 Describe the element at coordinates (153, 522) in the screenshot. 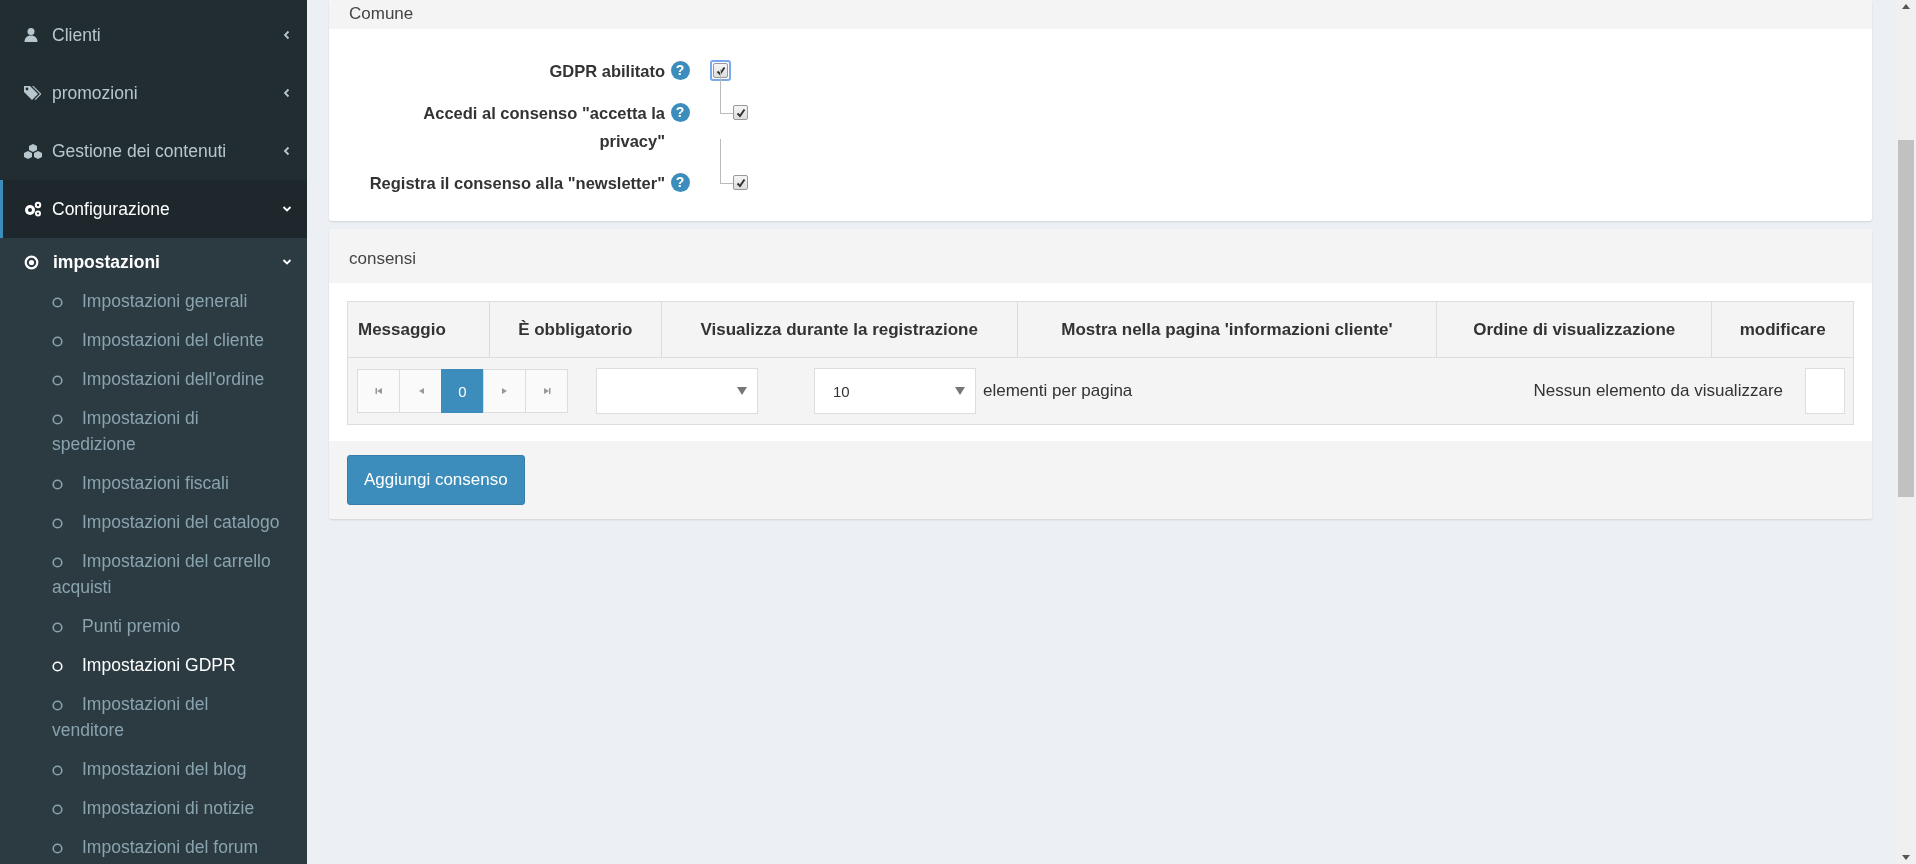

I see `submenu-link: Impostazioni del catalogo` at that location.